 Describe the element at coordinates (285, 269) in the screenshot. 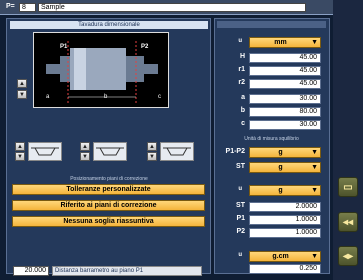

I see `bottom-right-field: 0.250` at that location.